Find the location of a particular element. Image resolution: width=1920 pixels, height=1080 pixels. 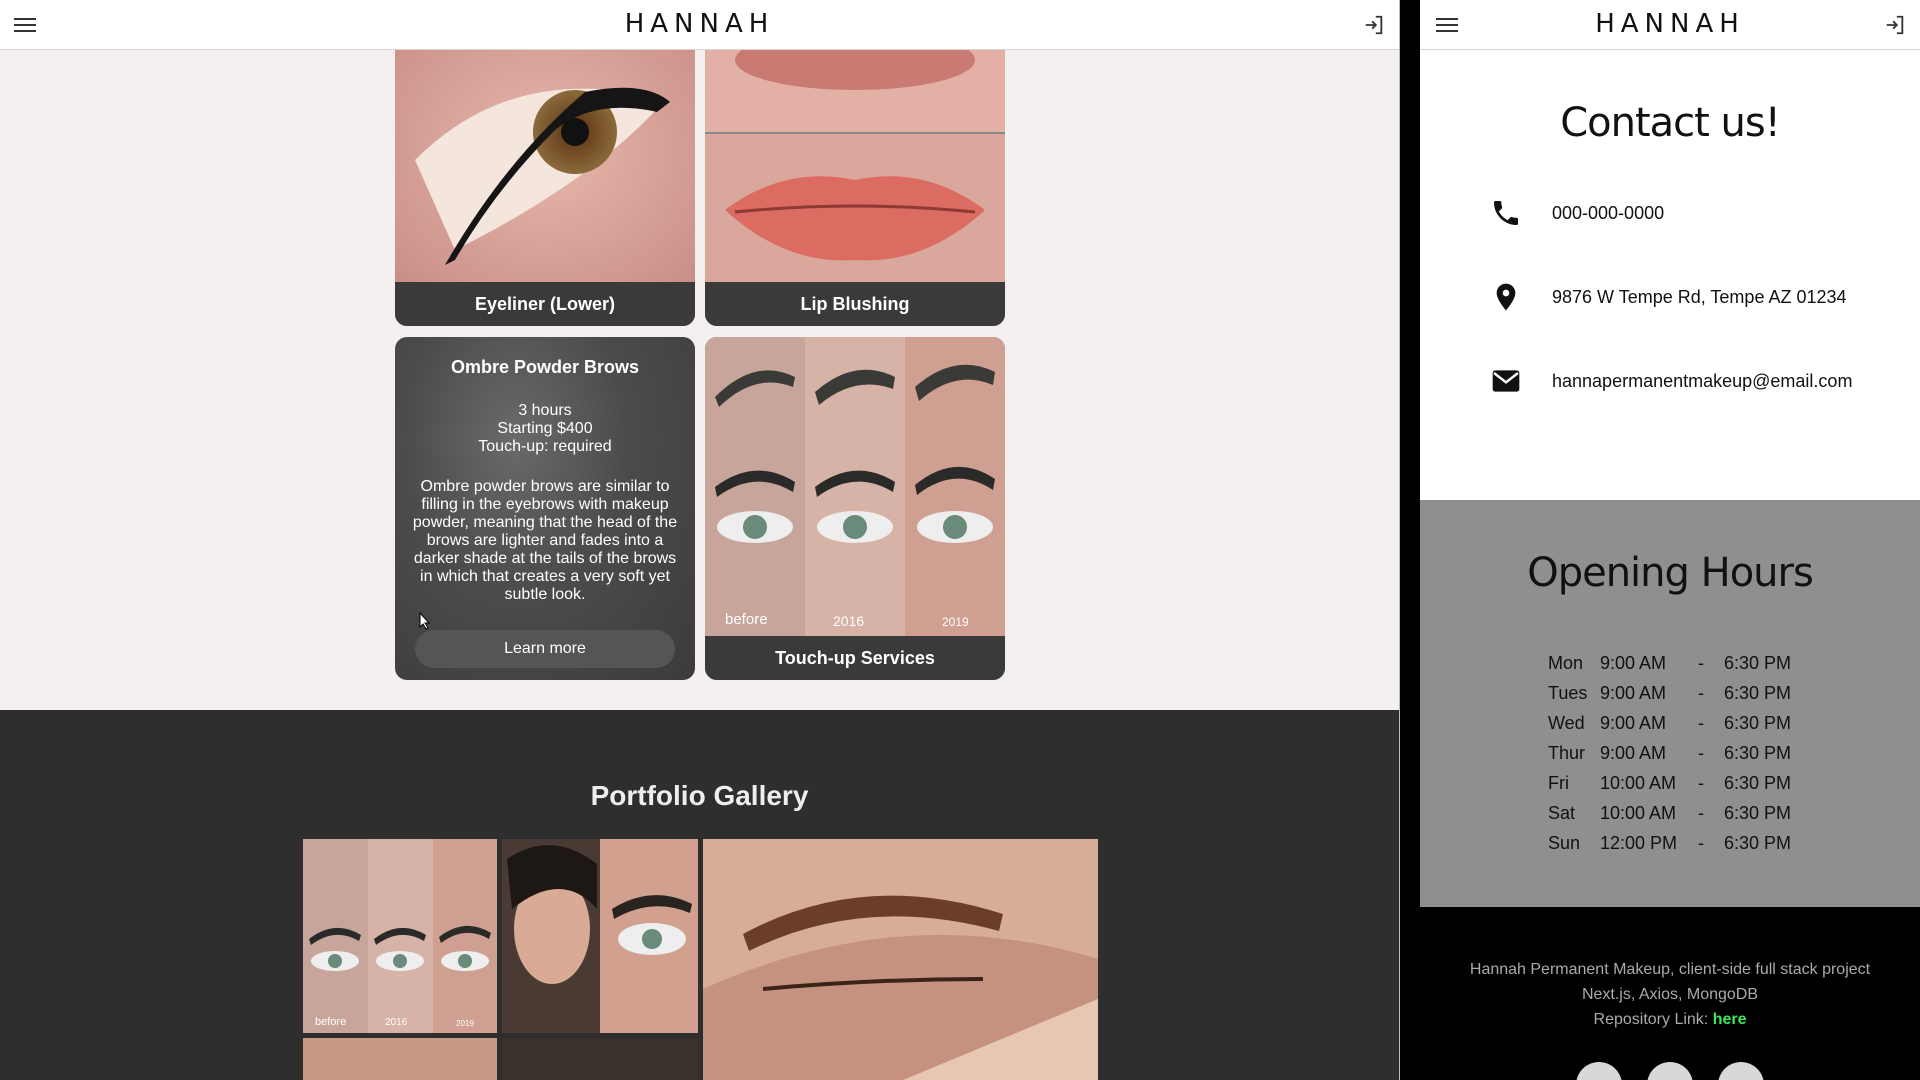

hours-open: 12:00 PM is located at coordinates (1639, 842).